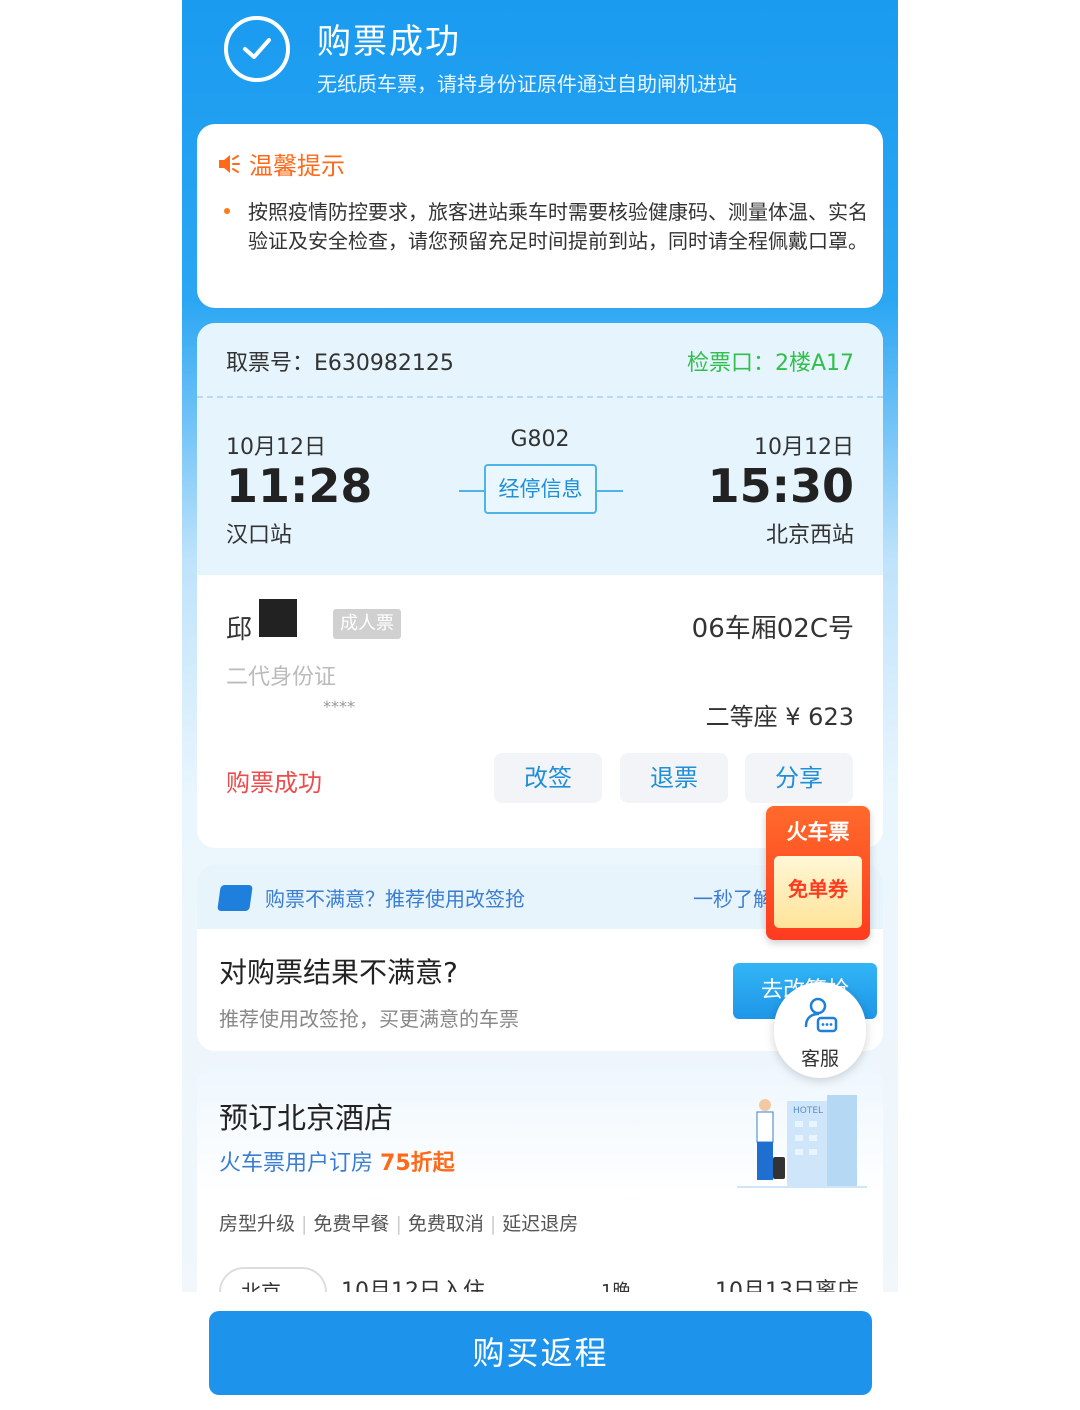  Describe the element at coordinates (674, 778) in the screenshot. I see `refund-button: 退票` at that location.